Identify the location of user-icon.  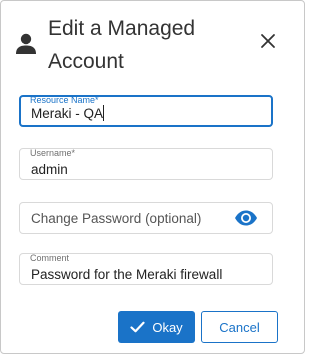
(26, 43).